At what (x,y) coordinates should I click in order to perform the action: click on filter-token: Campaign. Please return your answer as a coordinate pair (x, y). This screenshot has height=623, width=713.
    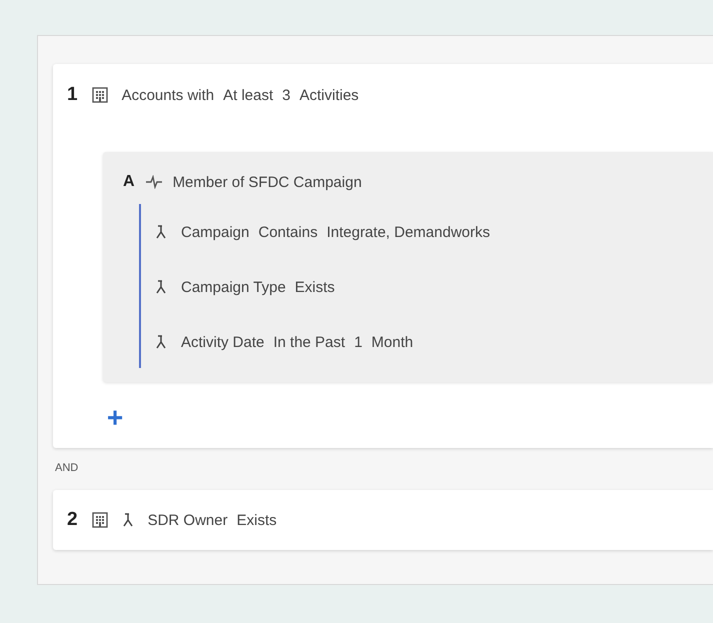
    Looking at the image, I should click on (215, 232).